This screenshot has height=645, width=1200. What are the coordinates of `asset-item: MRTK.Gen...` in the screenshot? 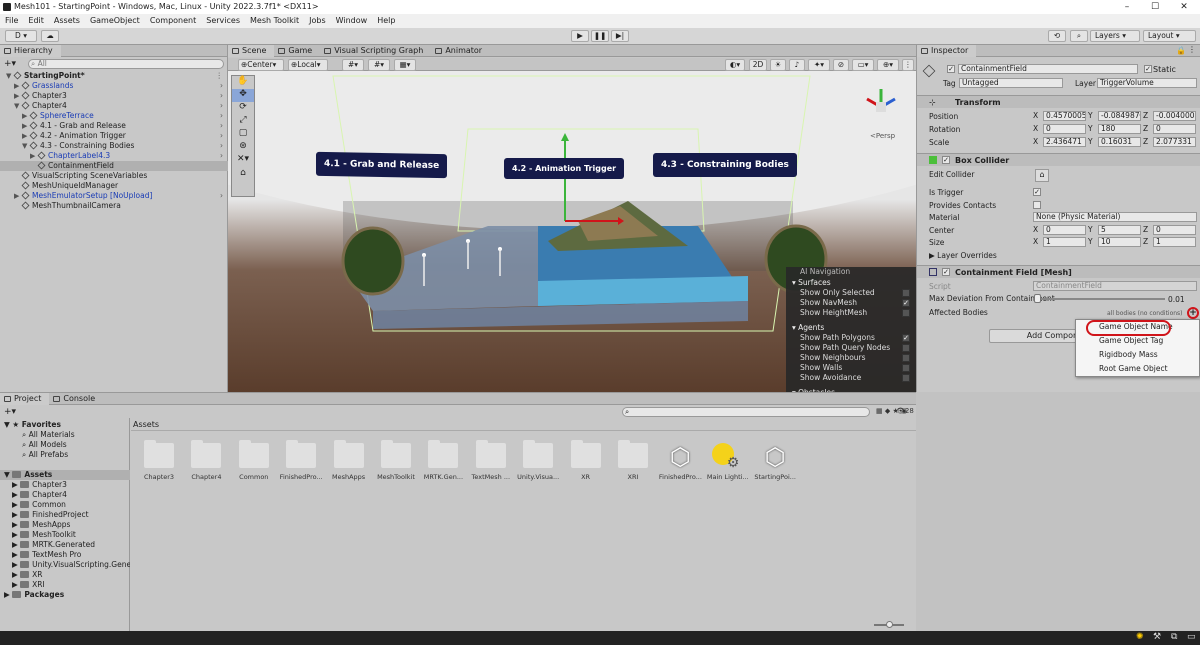 It's located at (443, 460).